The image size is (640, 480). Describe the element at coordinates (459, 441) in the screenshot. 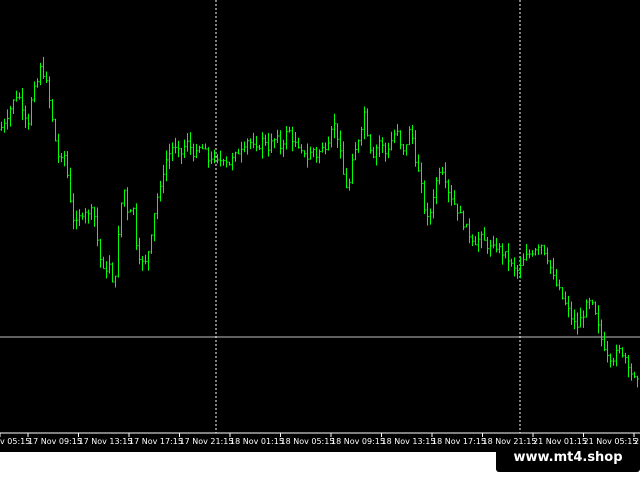

I see `x-tick-label: 18 Nov 17:15` at that location.